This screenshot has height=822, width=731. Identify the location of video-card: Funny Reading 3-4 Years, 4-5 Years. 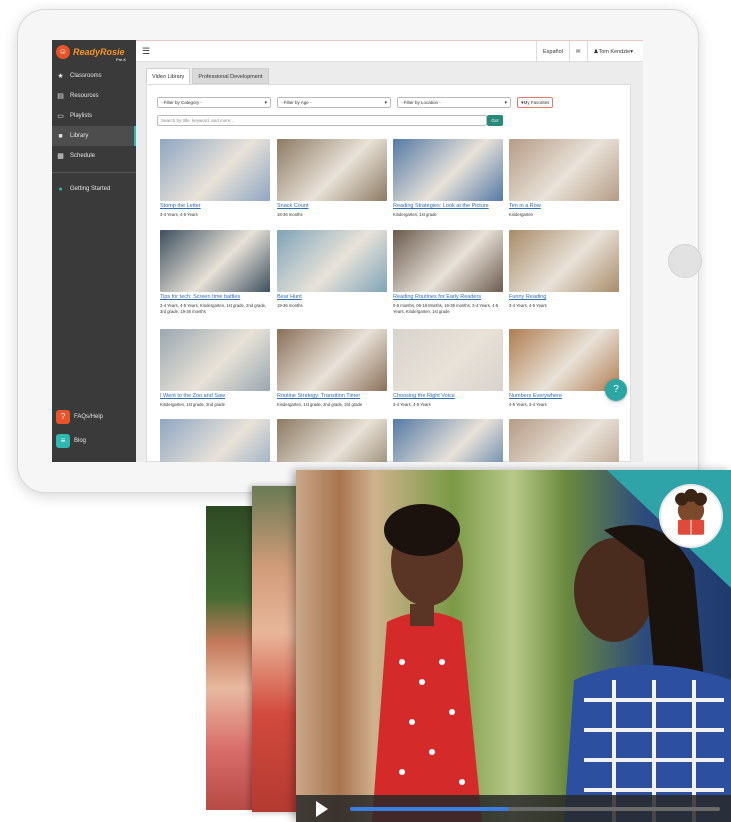
(564, 269).